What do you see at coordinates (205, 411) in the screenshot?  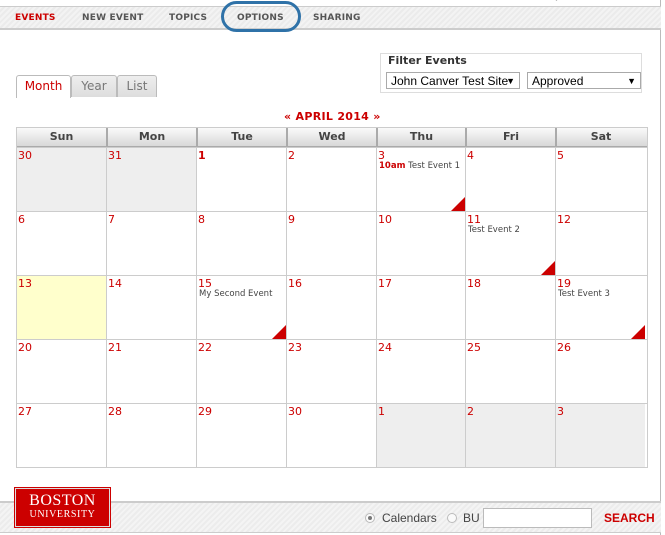 I see `day-number: 29` at bounding box center [205, 411].